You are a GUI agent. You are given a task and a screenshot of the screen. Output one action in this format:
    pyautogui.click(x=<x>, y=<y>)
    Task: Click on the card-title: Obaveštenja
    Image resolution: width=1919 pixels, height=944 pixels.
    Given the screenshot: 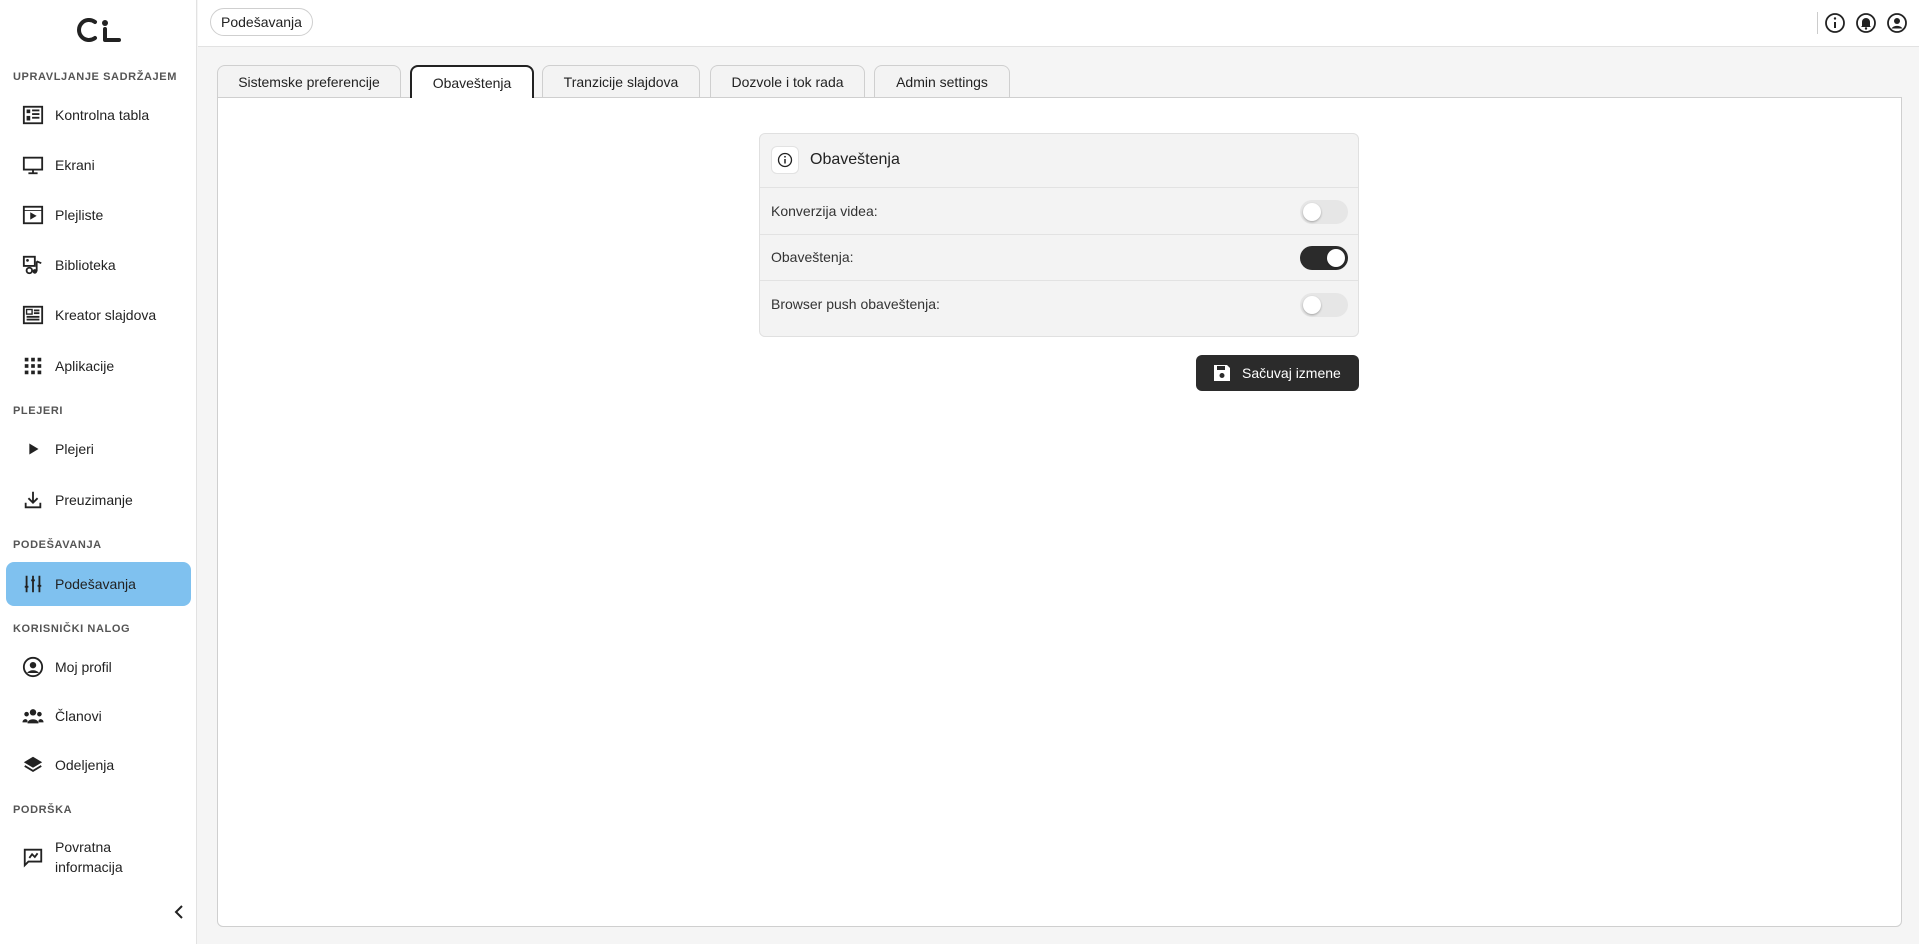 What is the action you would take?
    pyautogui.click(x=855, y=159)
    